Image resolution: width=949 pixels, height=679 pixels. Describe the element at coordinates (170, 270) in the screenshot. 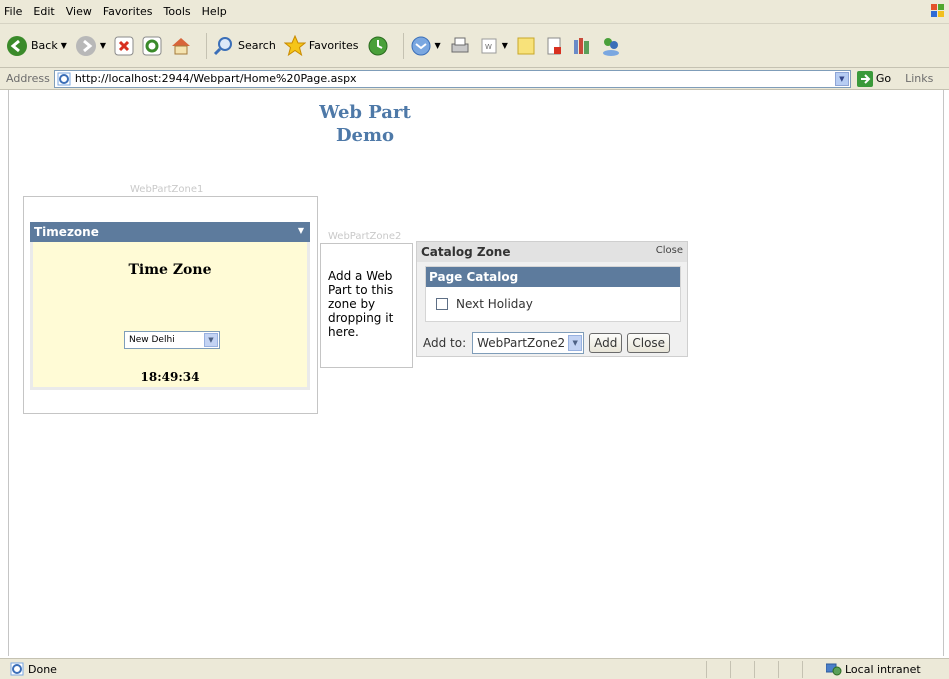

I see `timezone-heading: Time Zone` at that location.